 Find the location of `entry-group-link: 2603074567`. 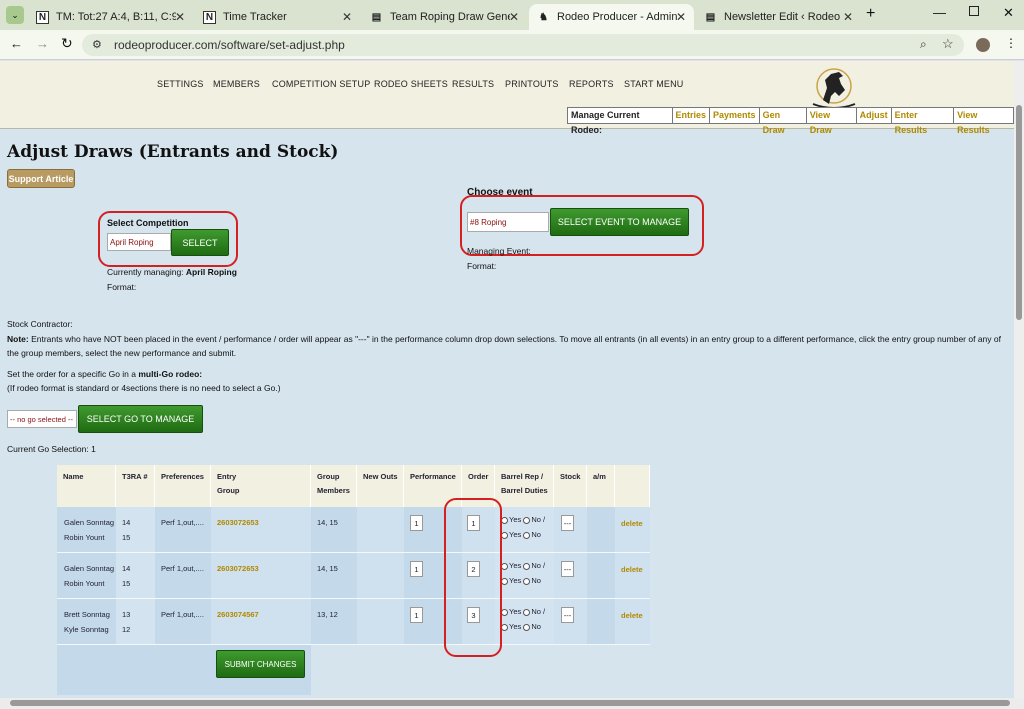

entry-group-link: 2603074567 is located at coordinates (238, 614).